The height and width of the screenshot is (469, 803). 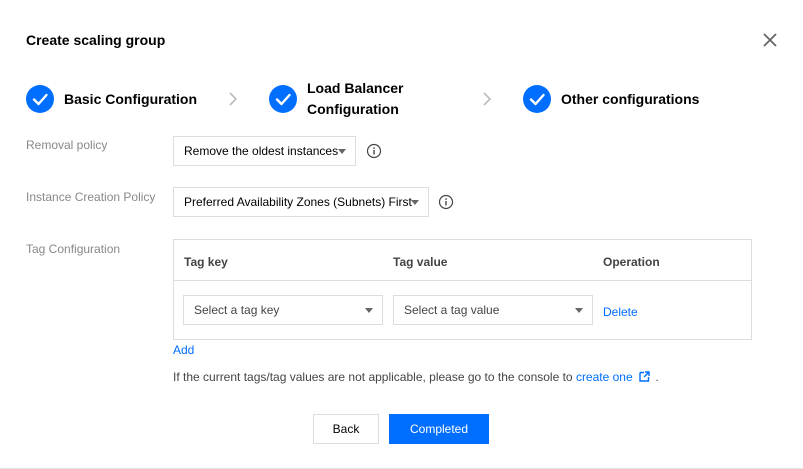 What do you see at coordinates (96, 40) in the screenshot?
I see `dialog-title: Create scaling group` at bounding box center [96, 40].